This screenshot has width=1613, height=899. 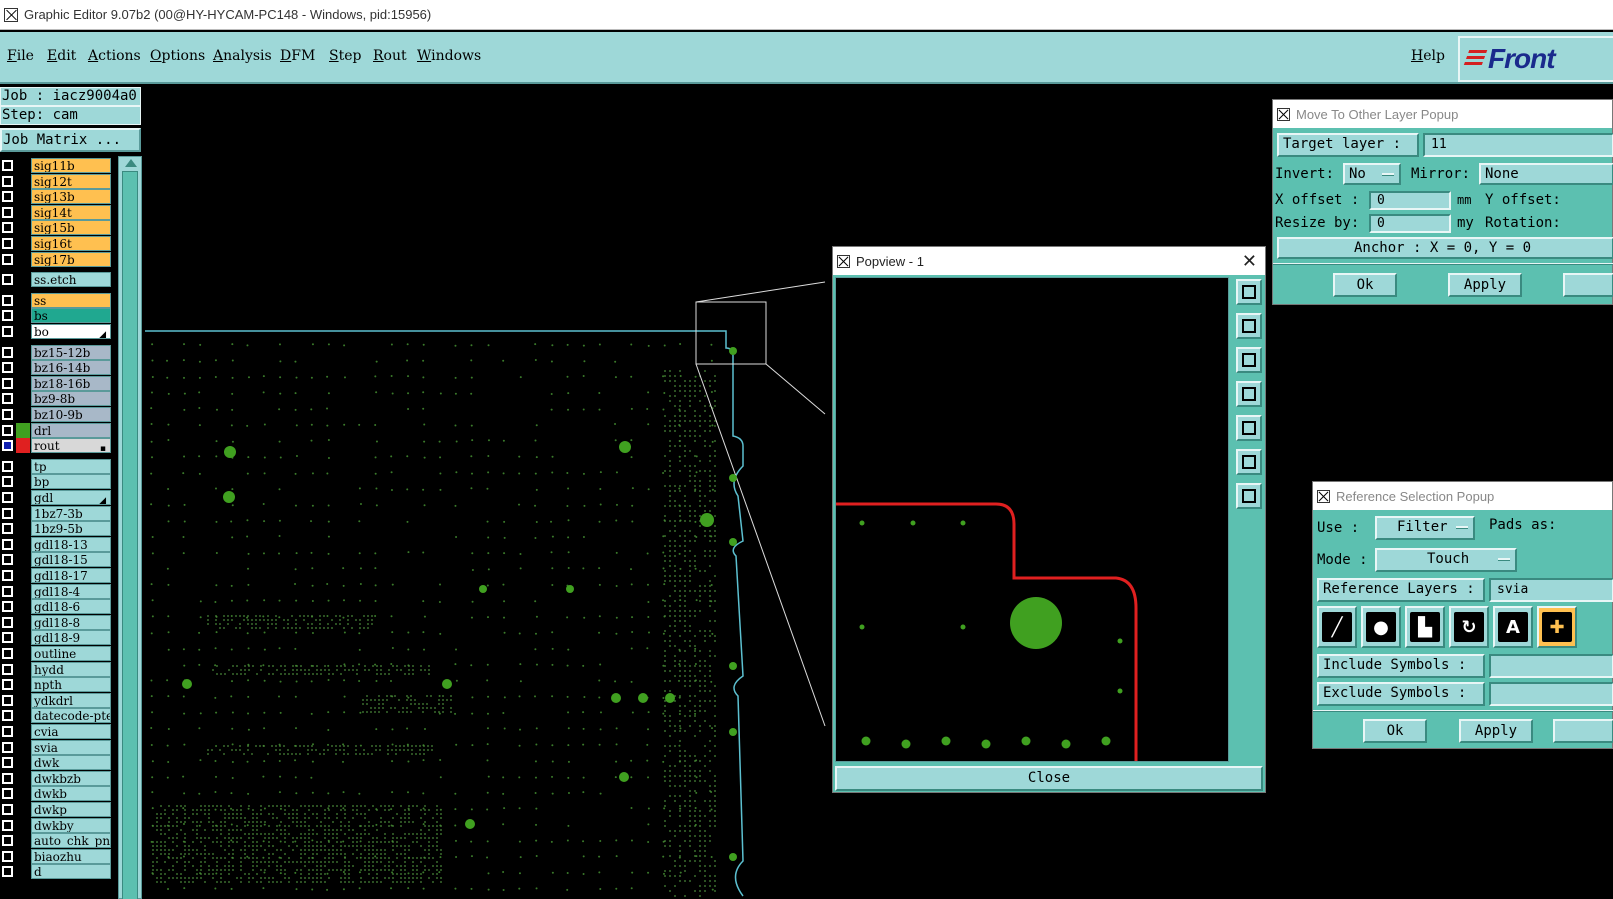 I want to click on layer-name: bz15-12b, so click(x=71, y=352).